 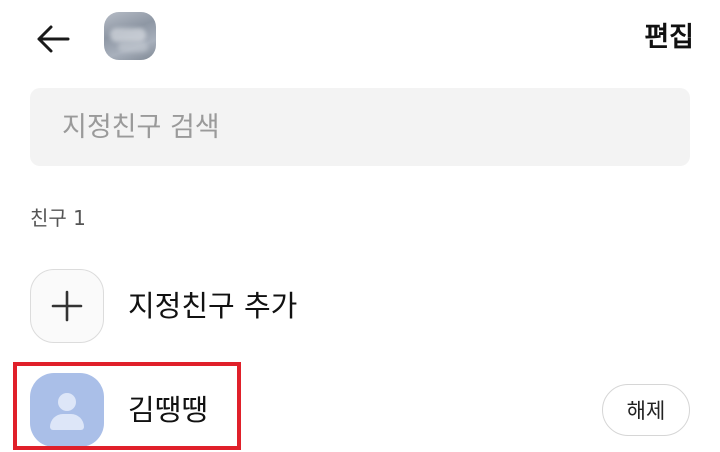 What do you see at coordinates (669, 38) in the screenshot?
I see `edit-button: 편집` at bounding box center [669, 38].